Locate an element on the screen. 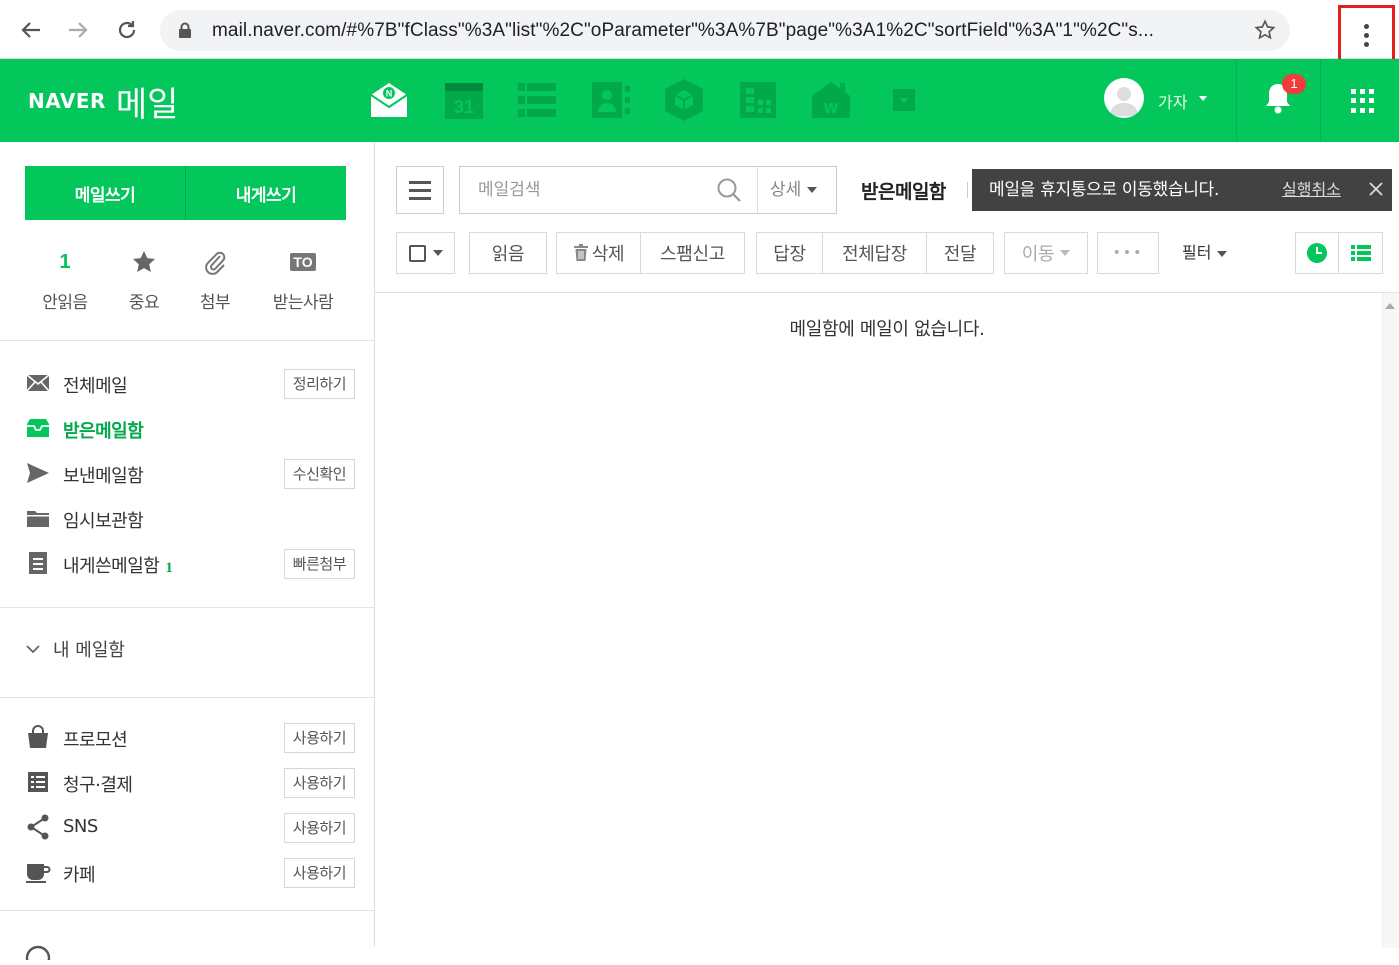 The height and width of the screenshot is (965, 1399). search-input is located at coordinates (608, 190).